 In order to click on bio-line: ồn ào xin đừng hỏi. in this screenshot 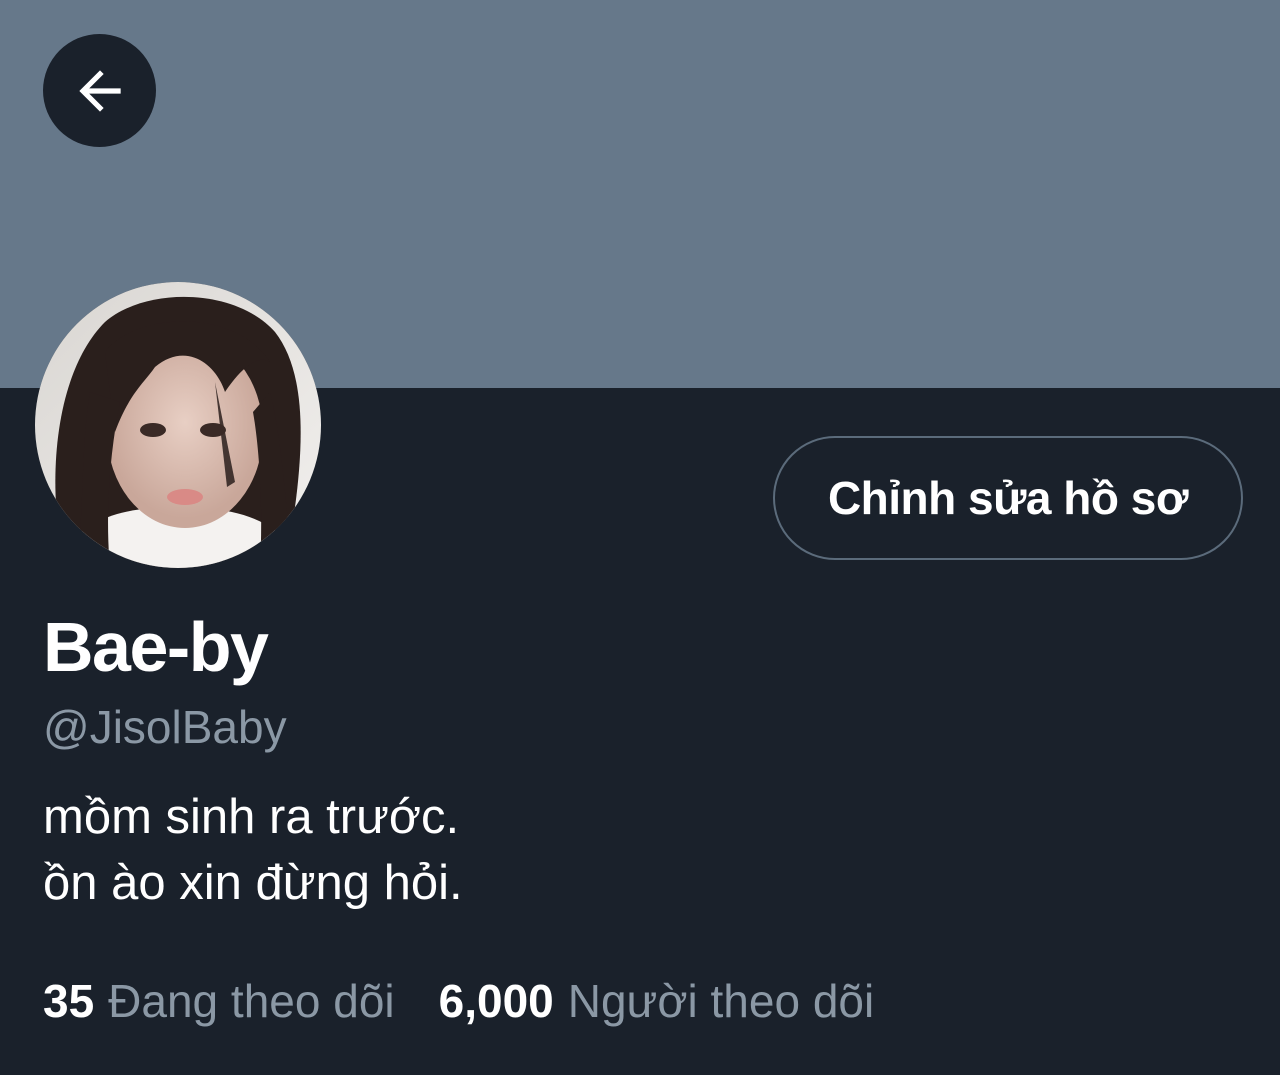, I will do `click(253, 883)`.